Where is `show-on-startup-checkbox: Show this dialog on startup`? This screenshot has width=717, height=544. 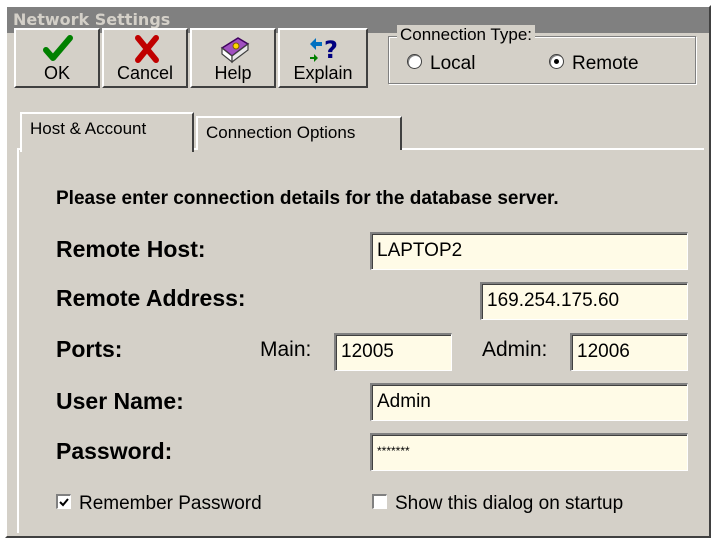 show-on-startup-checkbox: Show this dialog on startup is located at coordinates (497, 504).